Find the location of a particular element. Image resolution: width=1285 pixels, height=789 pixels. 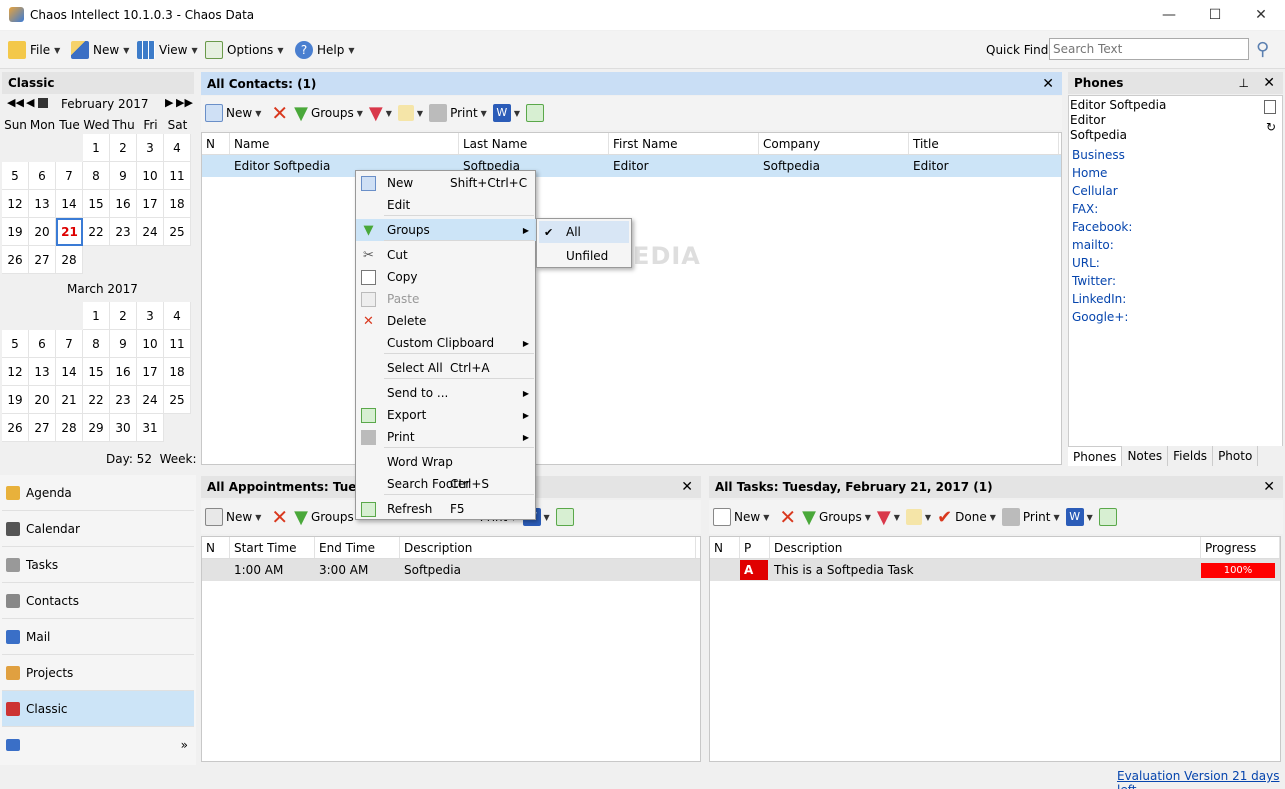

options-menu: Options ▼ is located at coordinates (244, 50).